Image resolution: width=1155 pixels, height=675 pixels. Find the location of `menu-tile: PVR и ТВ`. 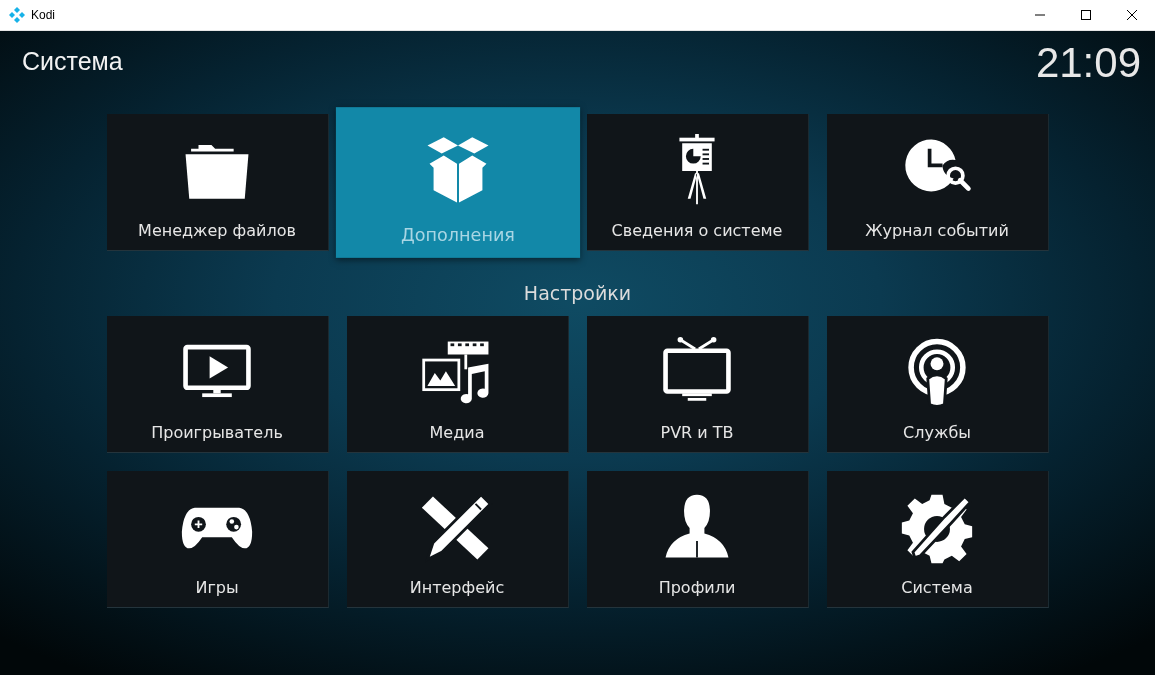

menu-tile: PVR и ТВ is located at coordinates (697, 384).